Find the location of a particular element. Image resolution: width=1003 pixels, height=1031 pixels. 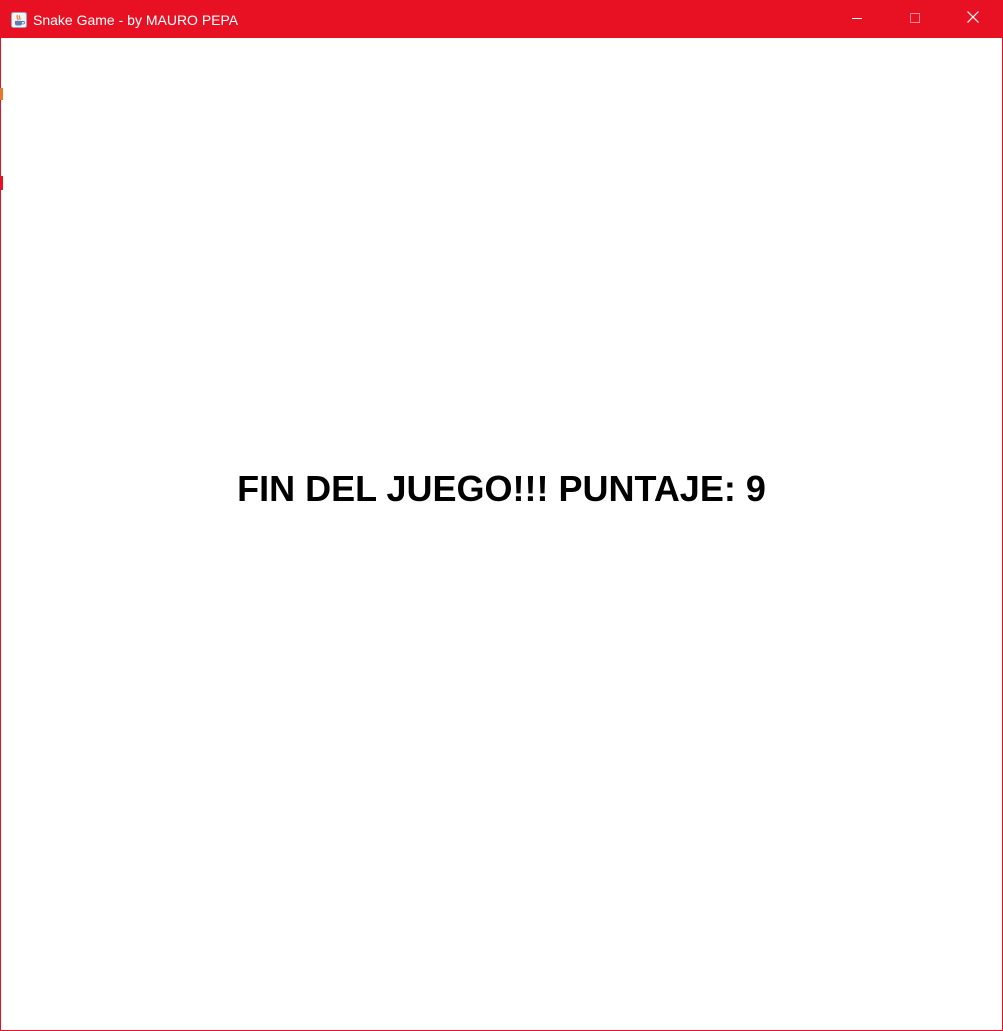

window-controls is located at coordinates (915, 19).